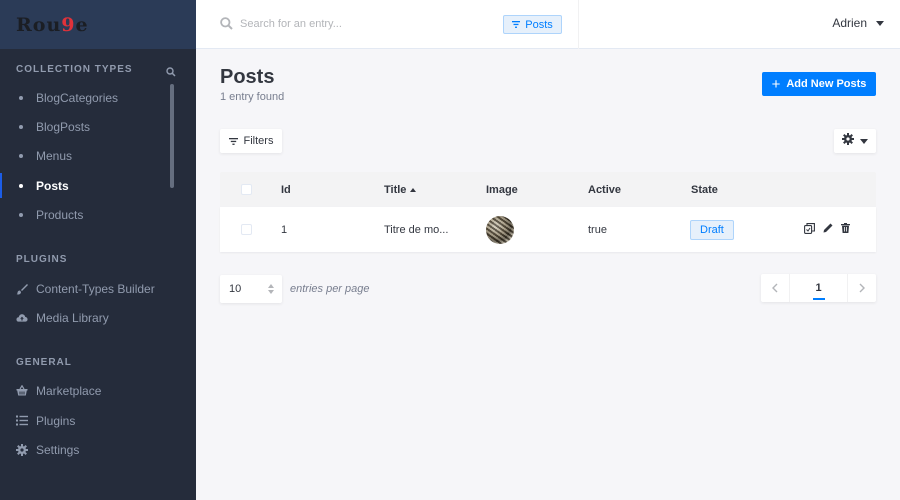 Image resolution: width=900 pixels, height=500 pixels. What do you see at coordinates (74, 69) in the screenshot?
I see `section-title-collection-types: Collection Types` at bounding box center [74, 69].